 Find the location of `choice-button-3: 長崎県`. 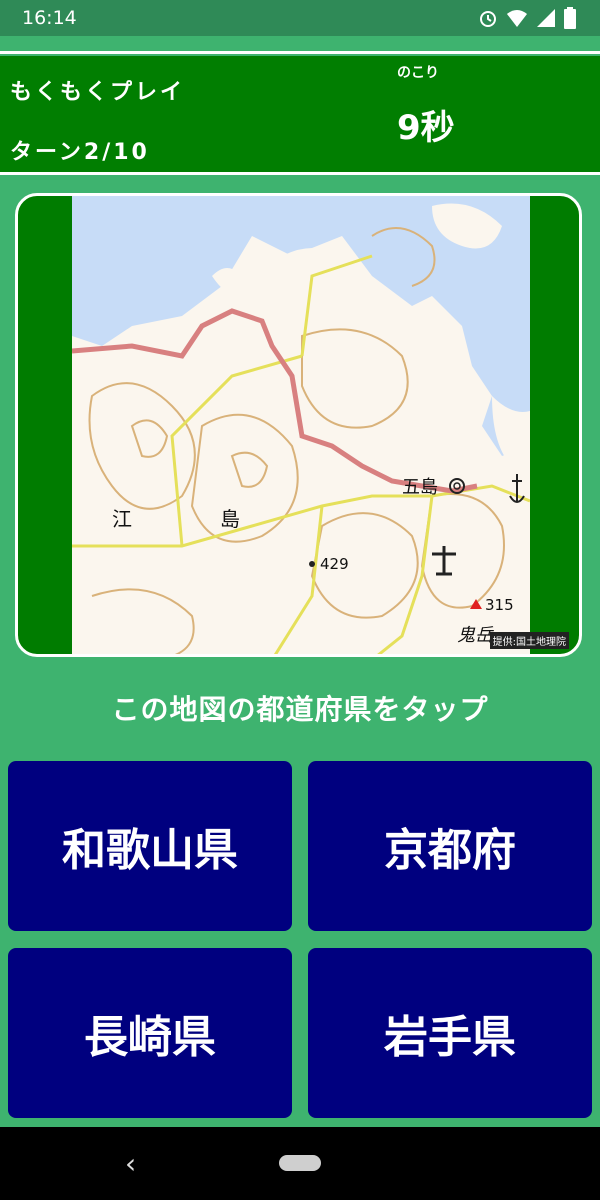

choice-button-3: 長崎県 is located at coordinates (150, 1033).